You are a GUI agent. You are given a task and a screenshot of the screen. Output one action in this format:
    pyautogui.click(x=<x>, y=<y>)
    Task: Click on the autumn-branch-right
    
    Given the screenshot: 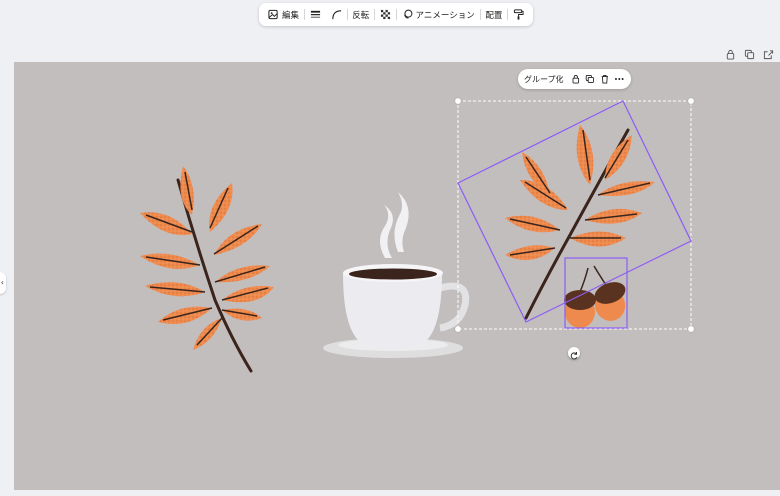 What is the action you would take?
    pyautogui.click(x=580, y=222)
    